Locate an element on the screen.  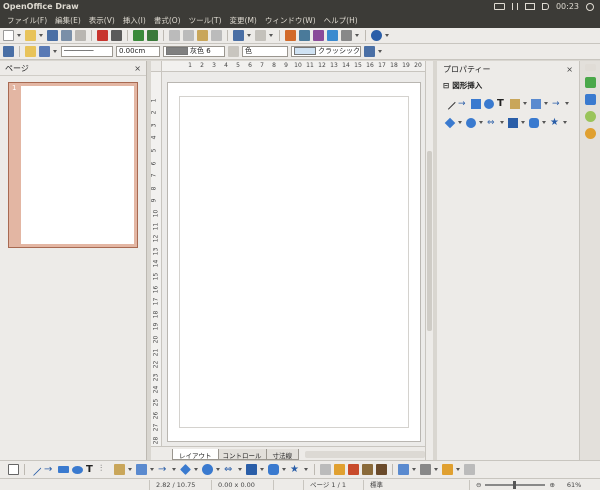
line-style-select: ─────── is located at coordinates (87, 51).